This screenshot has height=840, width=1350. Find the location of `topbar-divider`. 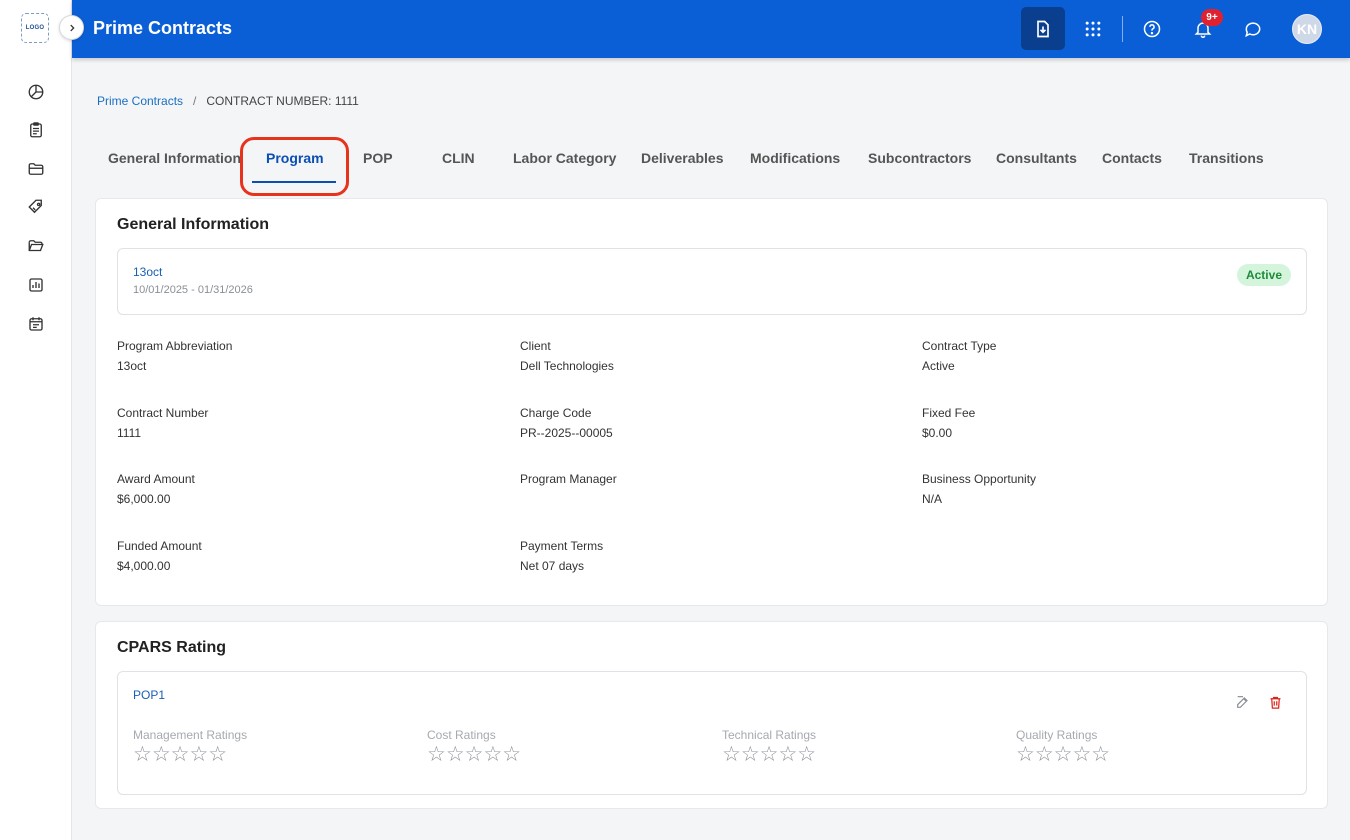

topbar-divider is located at coordinates (1122, 29).